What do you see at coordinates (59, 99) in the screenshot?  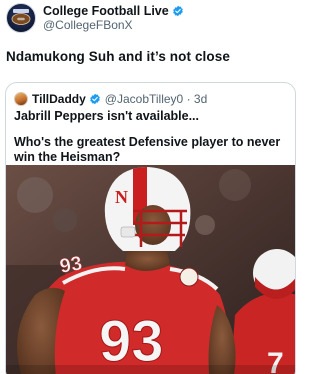 I see `quoted-author-name: TillDaddy` at bounding box center [59, 99].